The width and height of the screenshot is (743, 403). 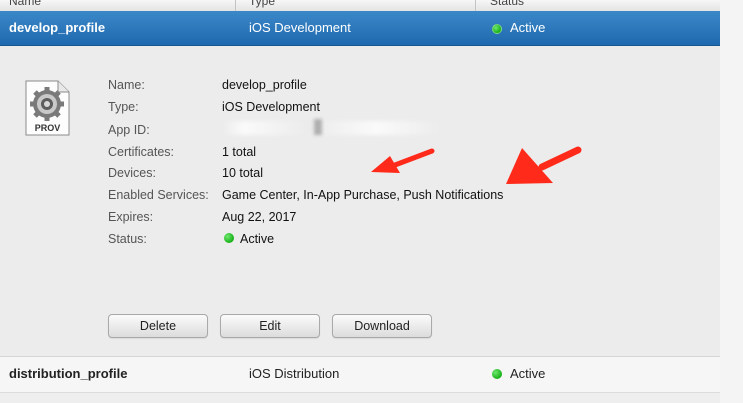 What do you see at coordinates (239, 152) in the screenshot?
I see `value-certificates: 1 total` at bounding box center [239, 152].